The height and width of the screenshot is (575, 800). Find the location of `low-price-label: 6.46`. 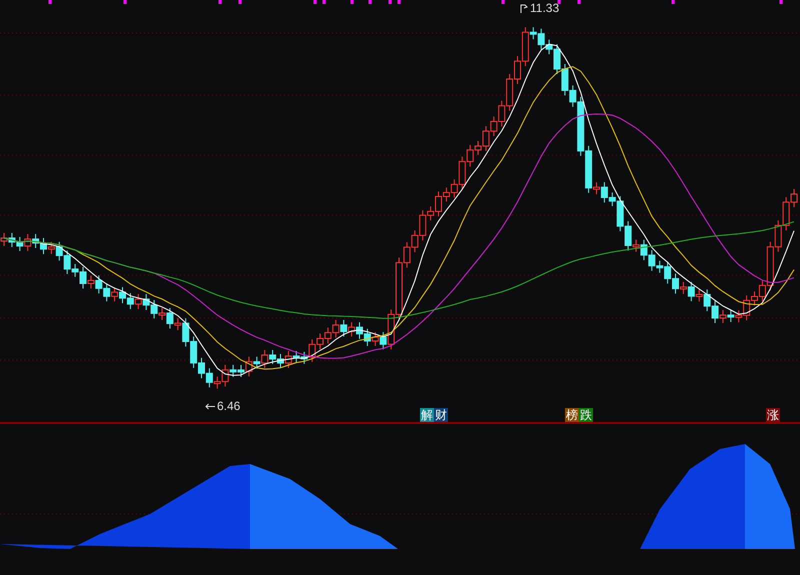

low-price-label: 6.46 is located at coordinates (228, 406).